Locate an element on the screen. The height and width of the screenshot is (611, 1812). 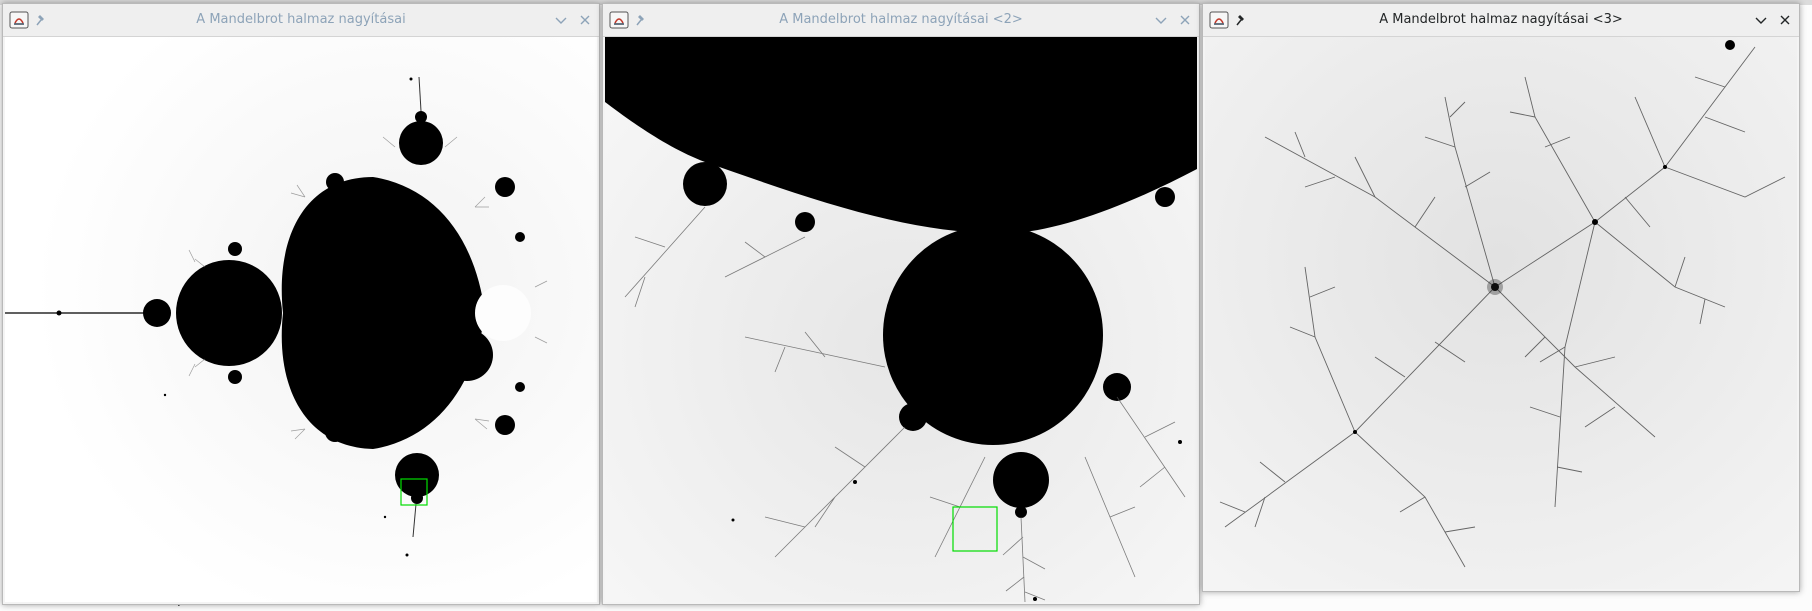
titlebar: A Mandelbrot halmaz nagyításai is located at coordinates (301, 20).